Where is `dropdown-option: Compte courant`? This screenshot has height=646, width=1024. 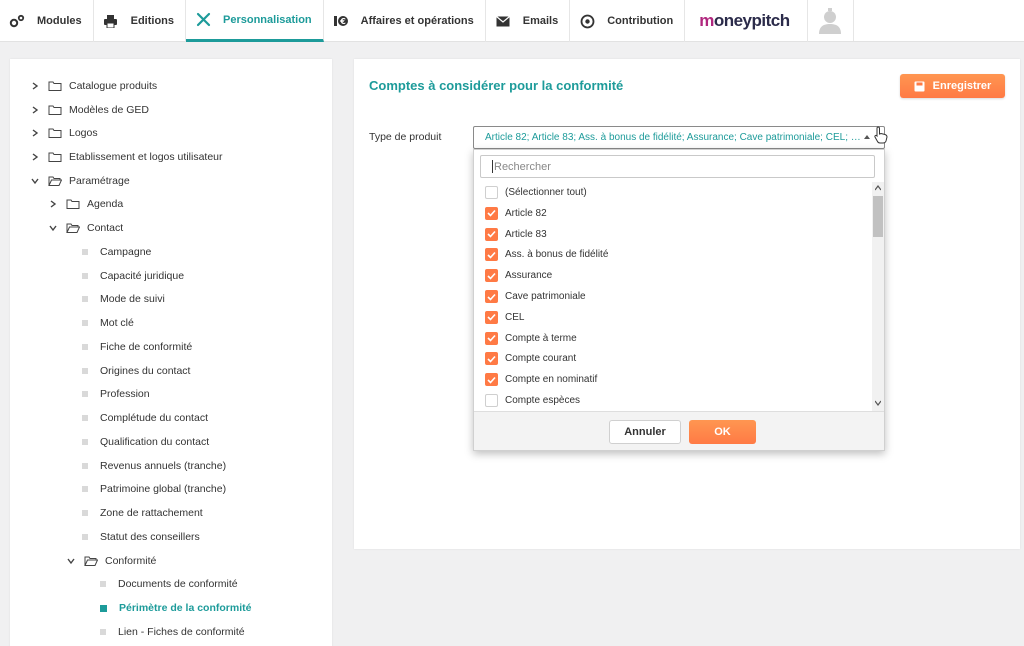 dropdown-option: Compte courant is located at coordinates (530, 359).